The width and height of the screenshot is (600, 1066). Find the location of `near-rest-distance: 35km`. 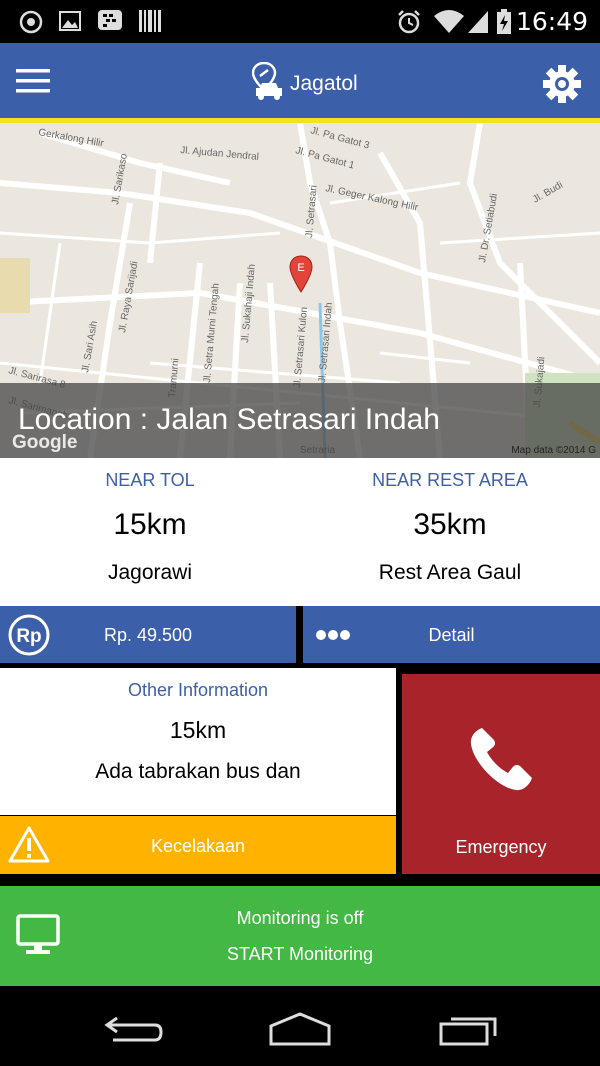

near-rest-distance: 35km is located at coordinates (450, 524).